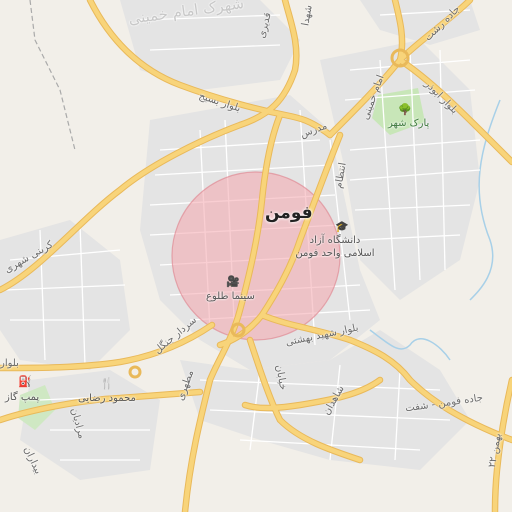  Describe the element at coordinates (289, 213) in the screenshot. I see `city-label: فومن` at that location.